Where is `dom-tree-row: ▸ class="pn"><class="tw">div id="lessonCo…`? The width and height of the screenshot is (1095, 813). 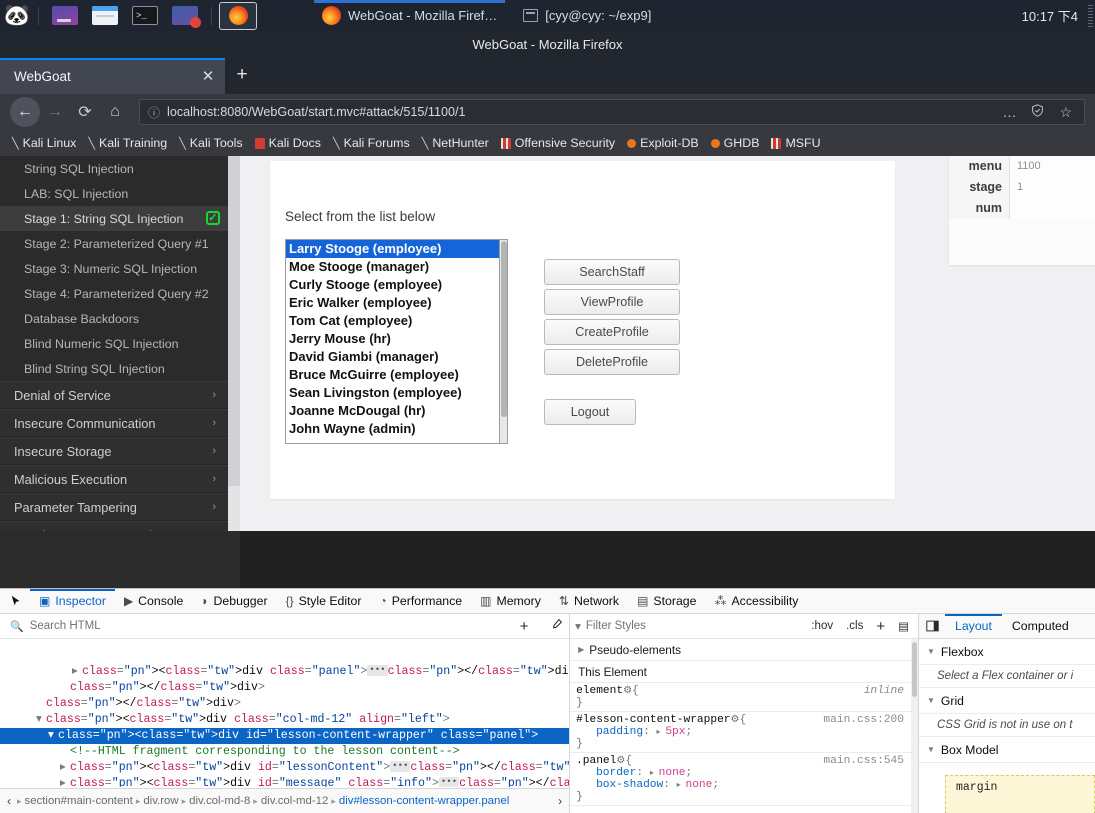
dom-tree-row: ▸ class="pn"><class="tw">div id="lessonCo… is located at coordinates (284, 768).